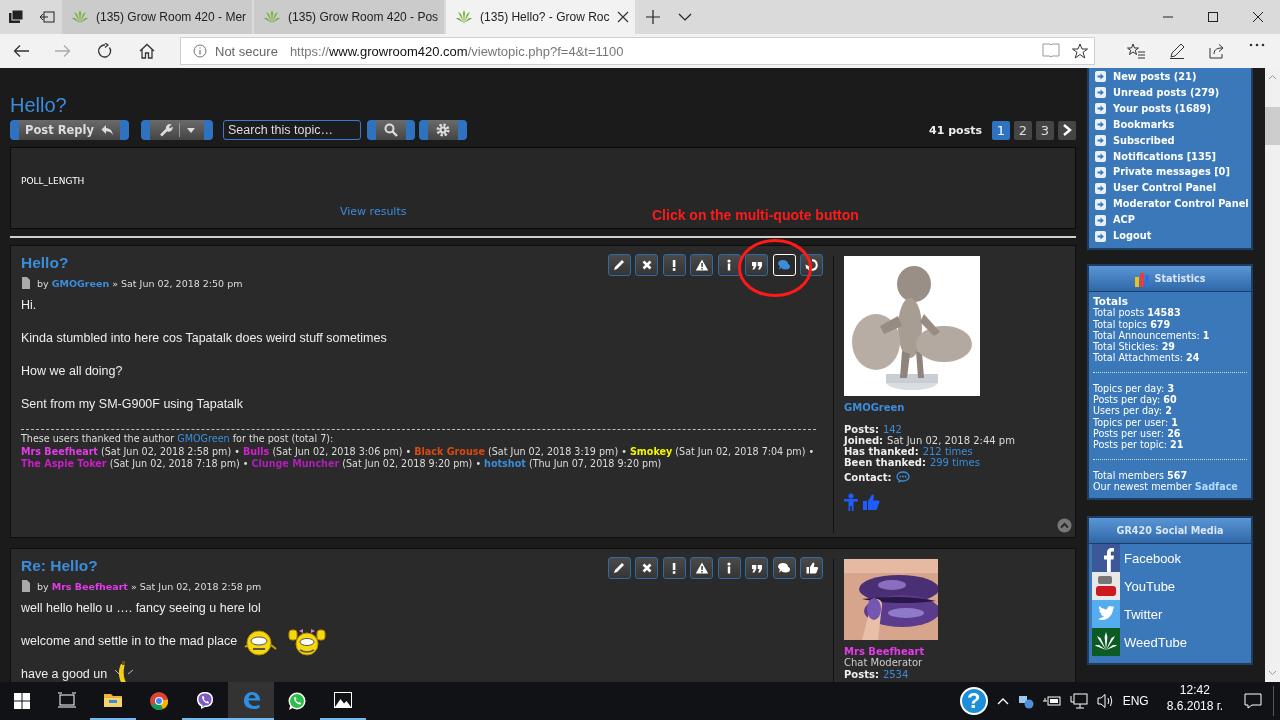  Describe the element at coordinates (1045, 130) in the screenshot. I see `page-button: 3` at that location.